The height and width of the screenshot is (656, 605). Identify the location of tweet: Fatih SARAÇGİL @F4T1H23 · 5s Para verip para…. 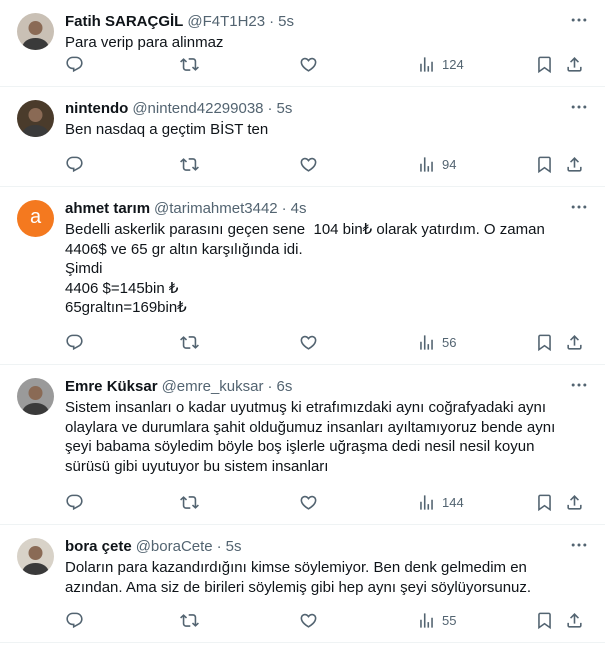
(302, 43).